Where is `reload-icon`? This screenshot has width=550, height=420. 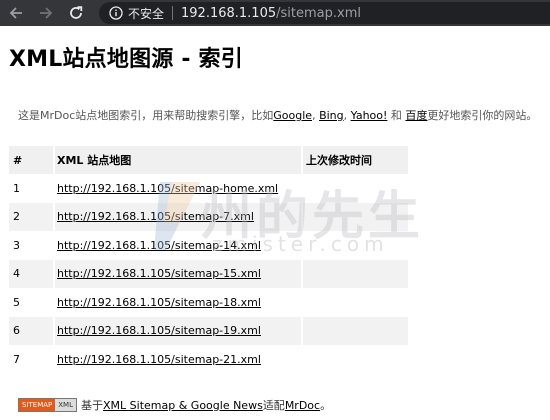 reload-icon is located at coordinates (76, 12).